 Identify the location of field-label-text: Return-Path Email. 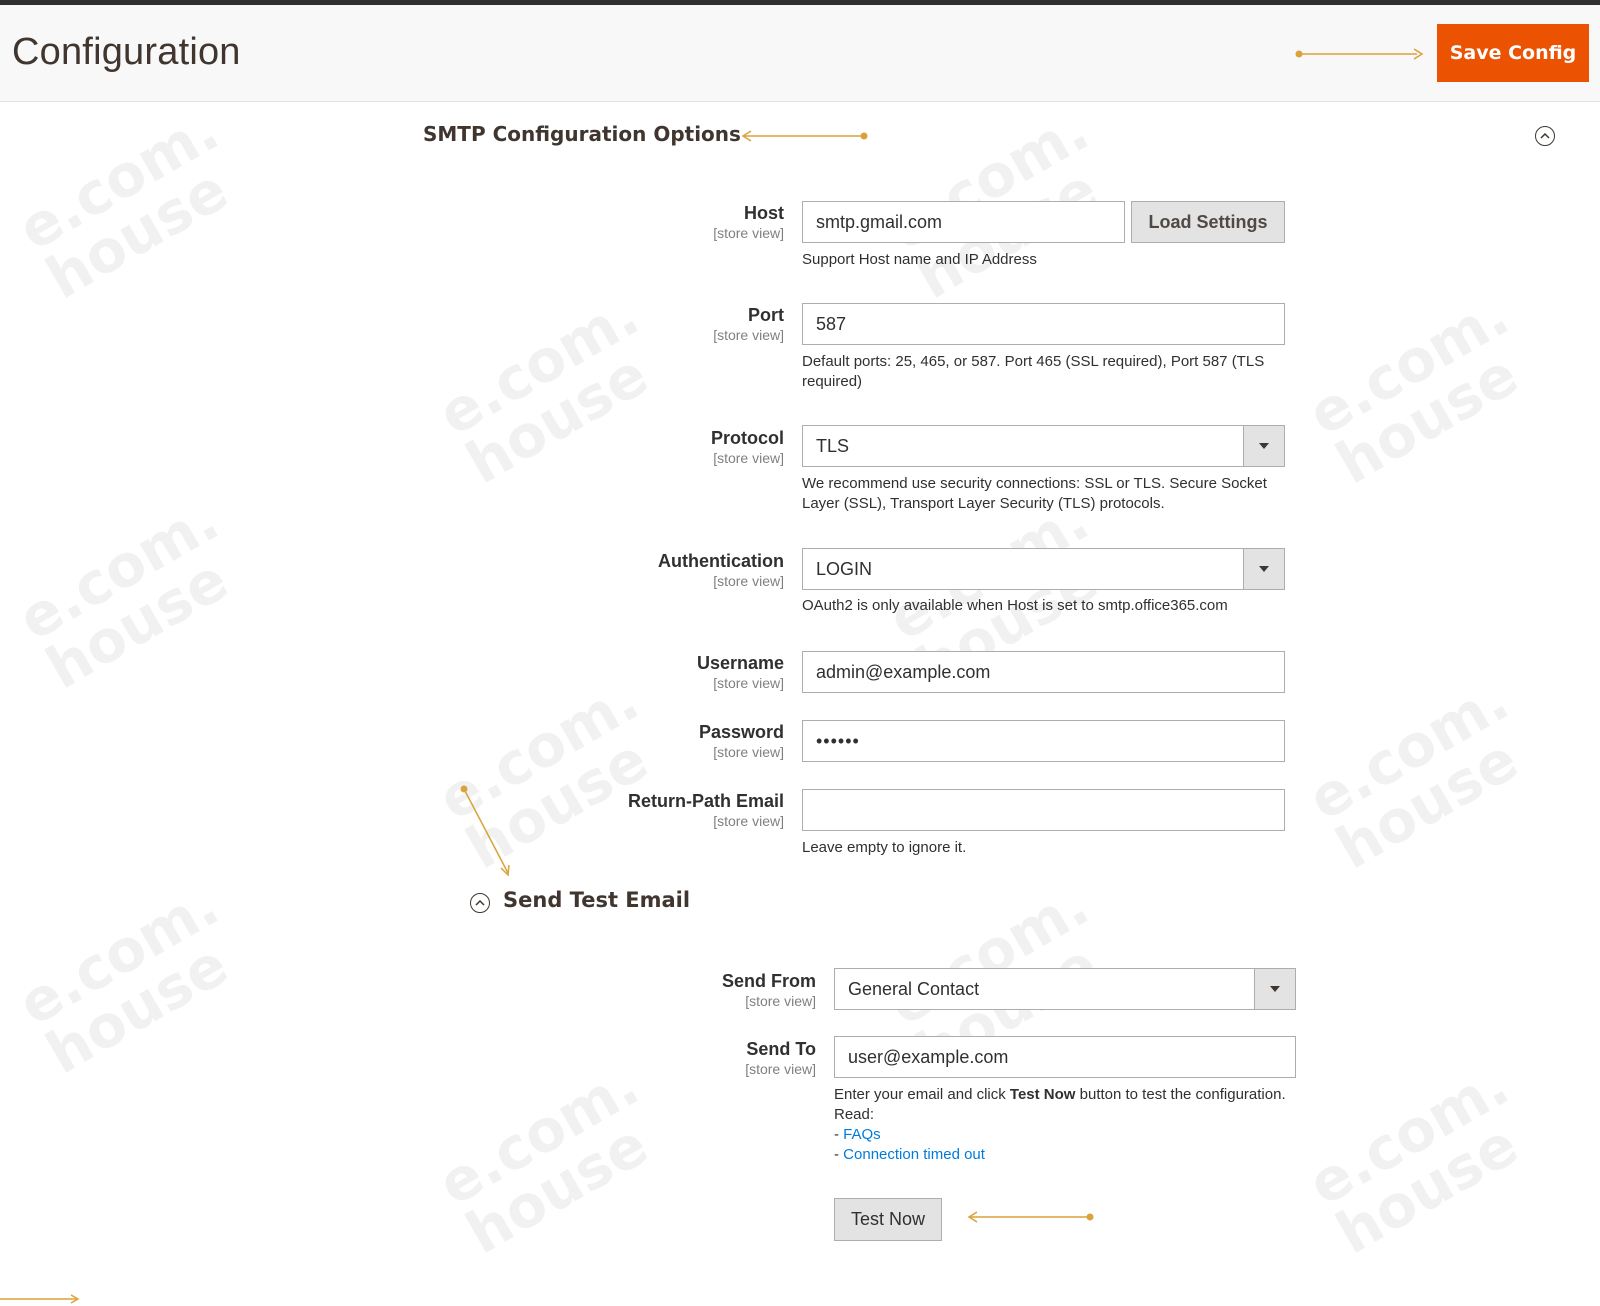
(705, 801).